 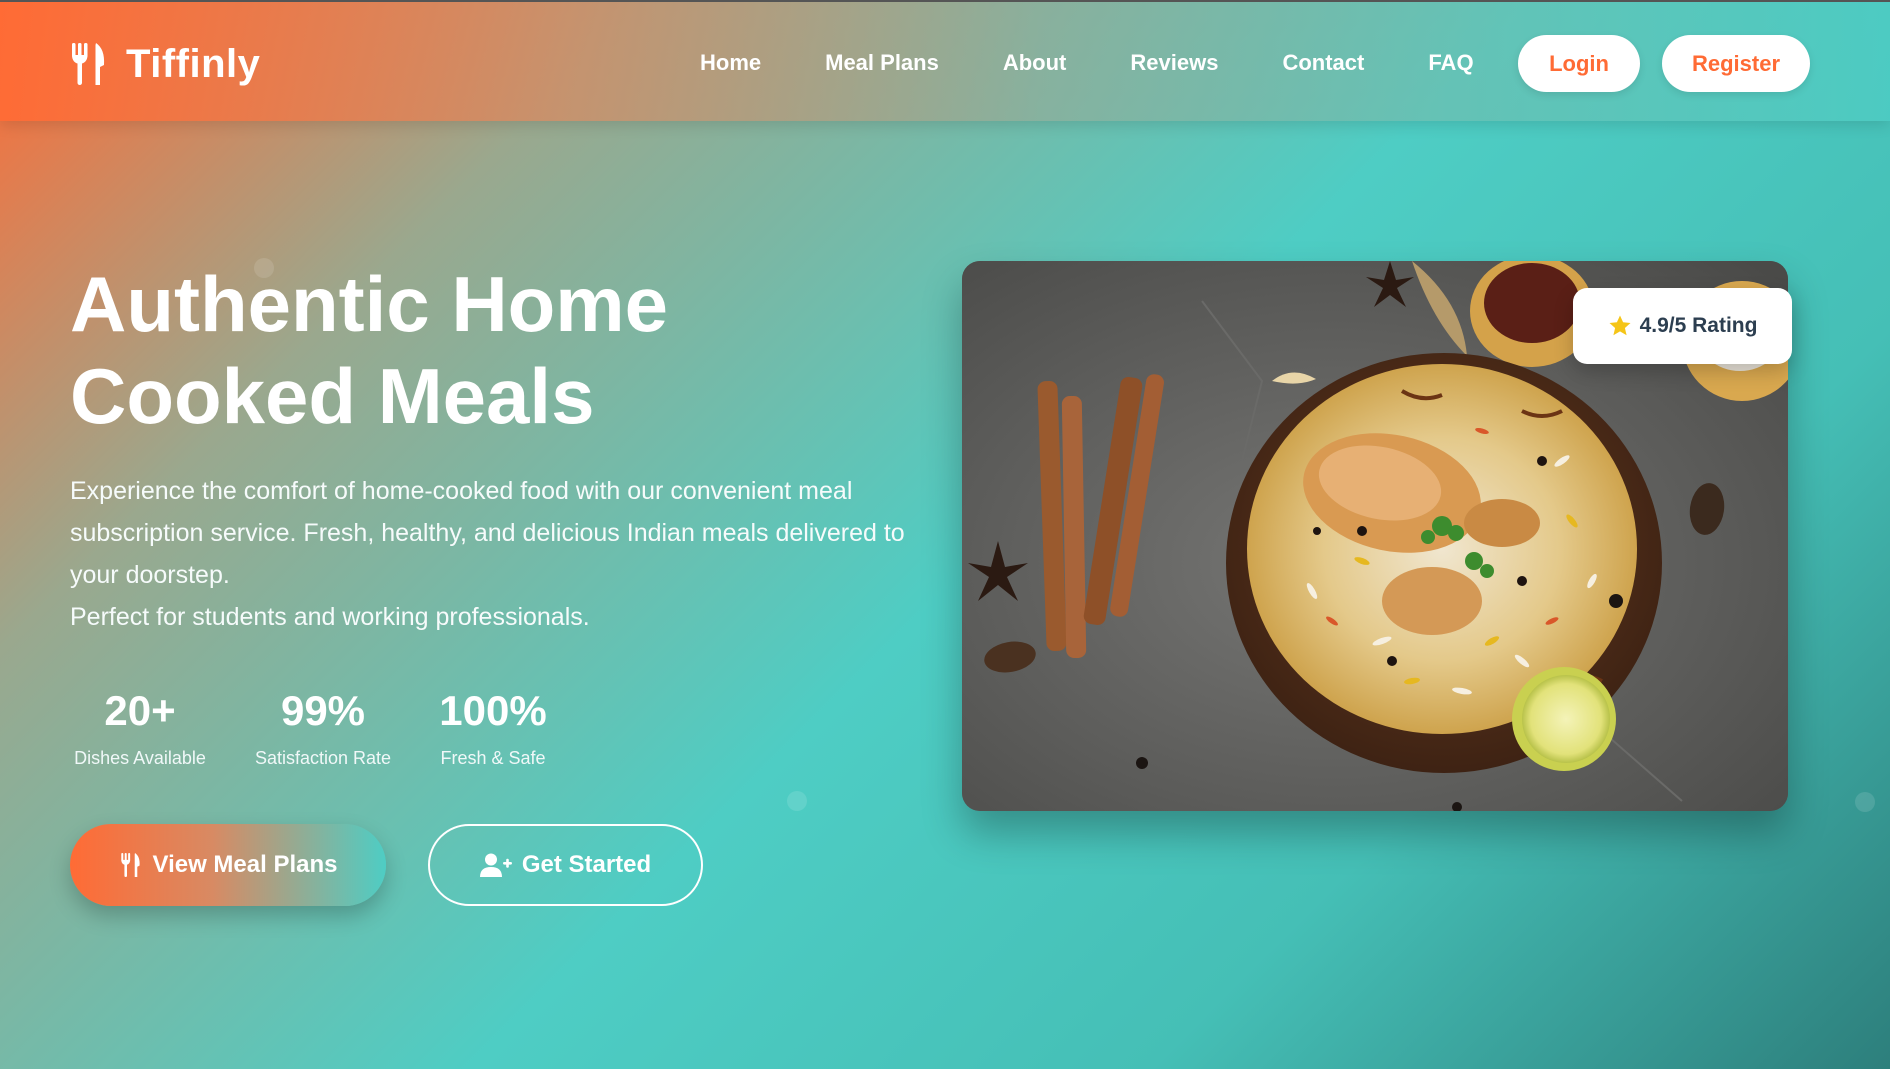 I want to click on view-meal-plans-label: View Meal Plans, so click(x=245, y=864).